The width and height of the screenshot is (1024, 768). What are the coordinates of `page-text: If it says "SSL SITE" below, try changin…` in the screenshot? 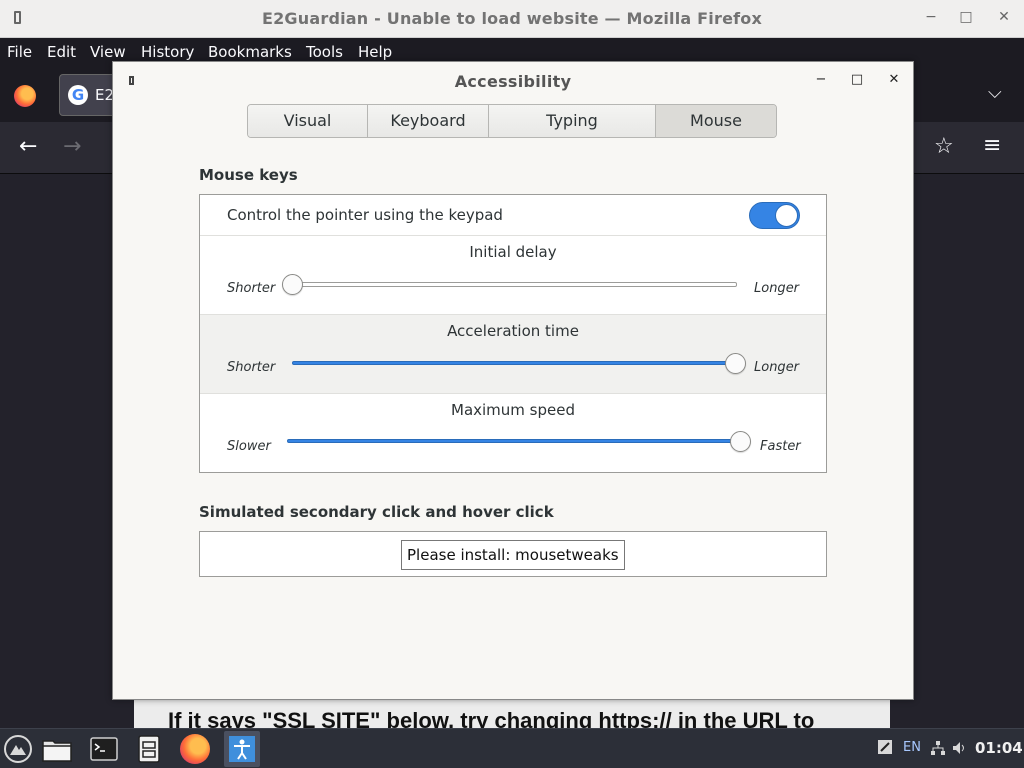 It's located at (491, 718).